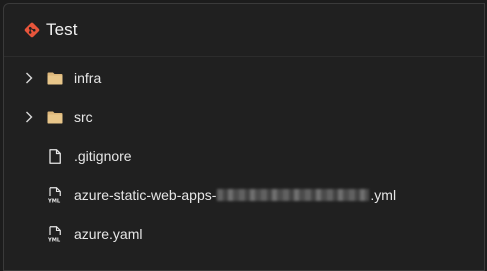  I want to click on tree-item-gitignore: .gitignore, so click(244, 156).